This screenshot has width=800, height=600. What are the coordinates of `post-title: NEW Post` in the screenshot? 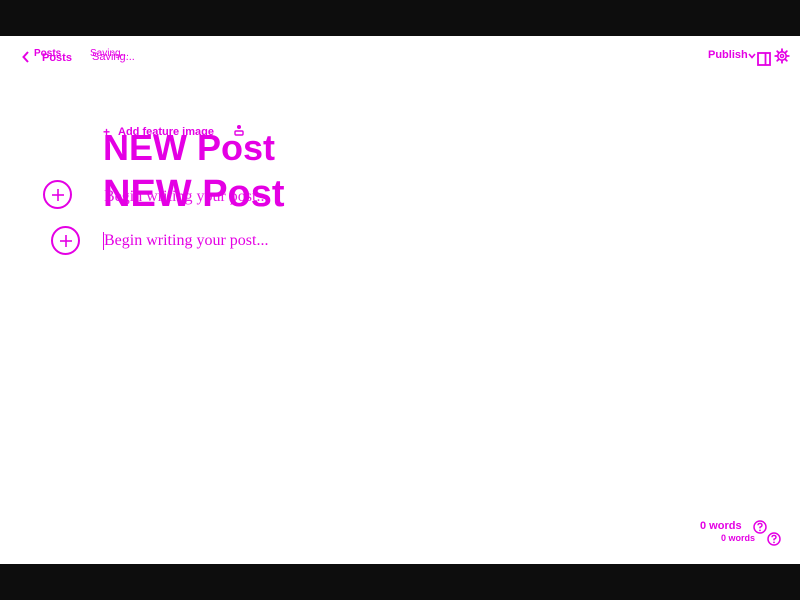 It's located at (189, 148).